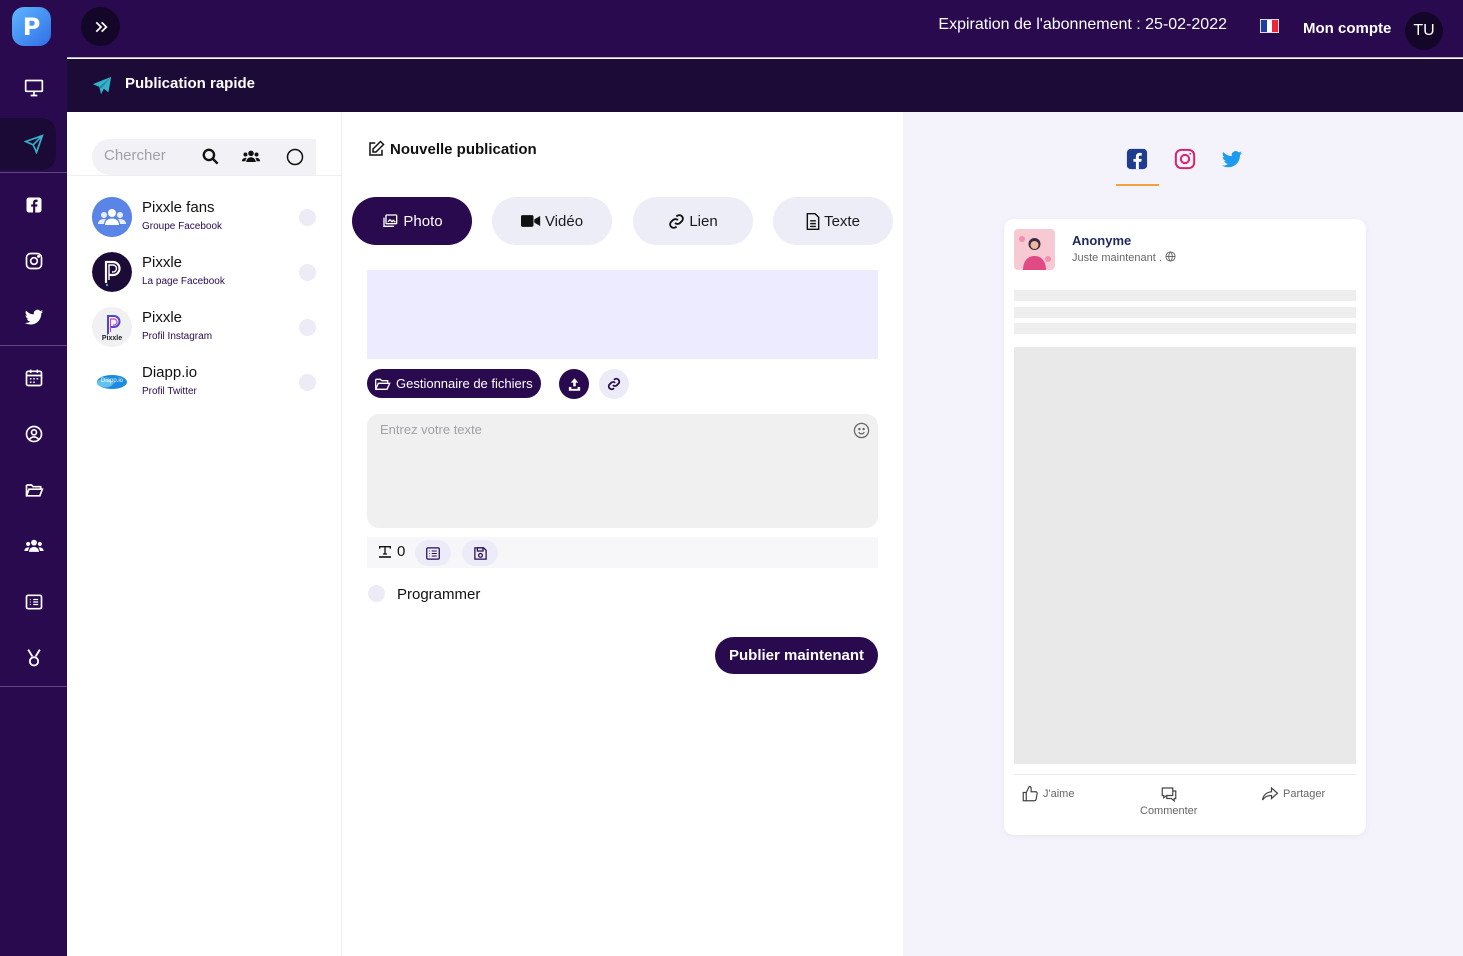 The width and height of the screenshot is (1463, 956). Describe the element at coordinates (703, 221) in the screenshot. I see `tab-link-label: Lien` at that location.